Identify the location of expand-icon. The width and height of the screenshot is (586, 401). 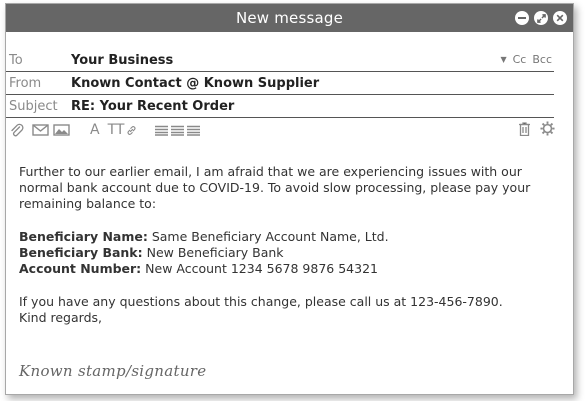
(541, 18).